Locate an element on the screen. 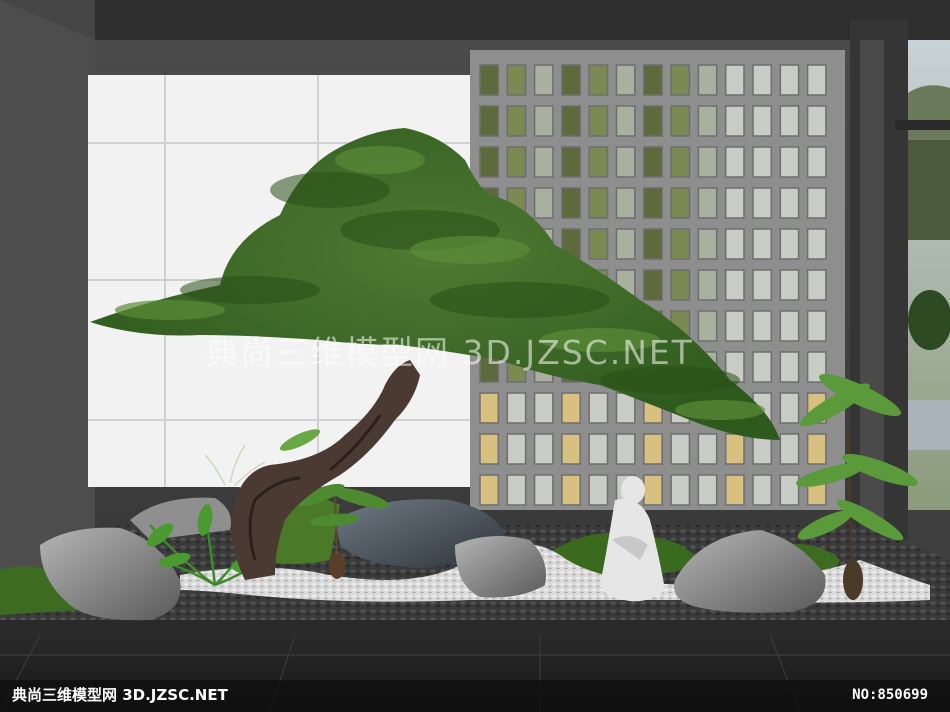 Image resolution: width=950 pixels, height=712 pixels. watermark-center: 典尚三维模型网 3D.JZSC.NET is located at coordinates (449, 352).